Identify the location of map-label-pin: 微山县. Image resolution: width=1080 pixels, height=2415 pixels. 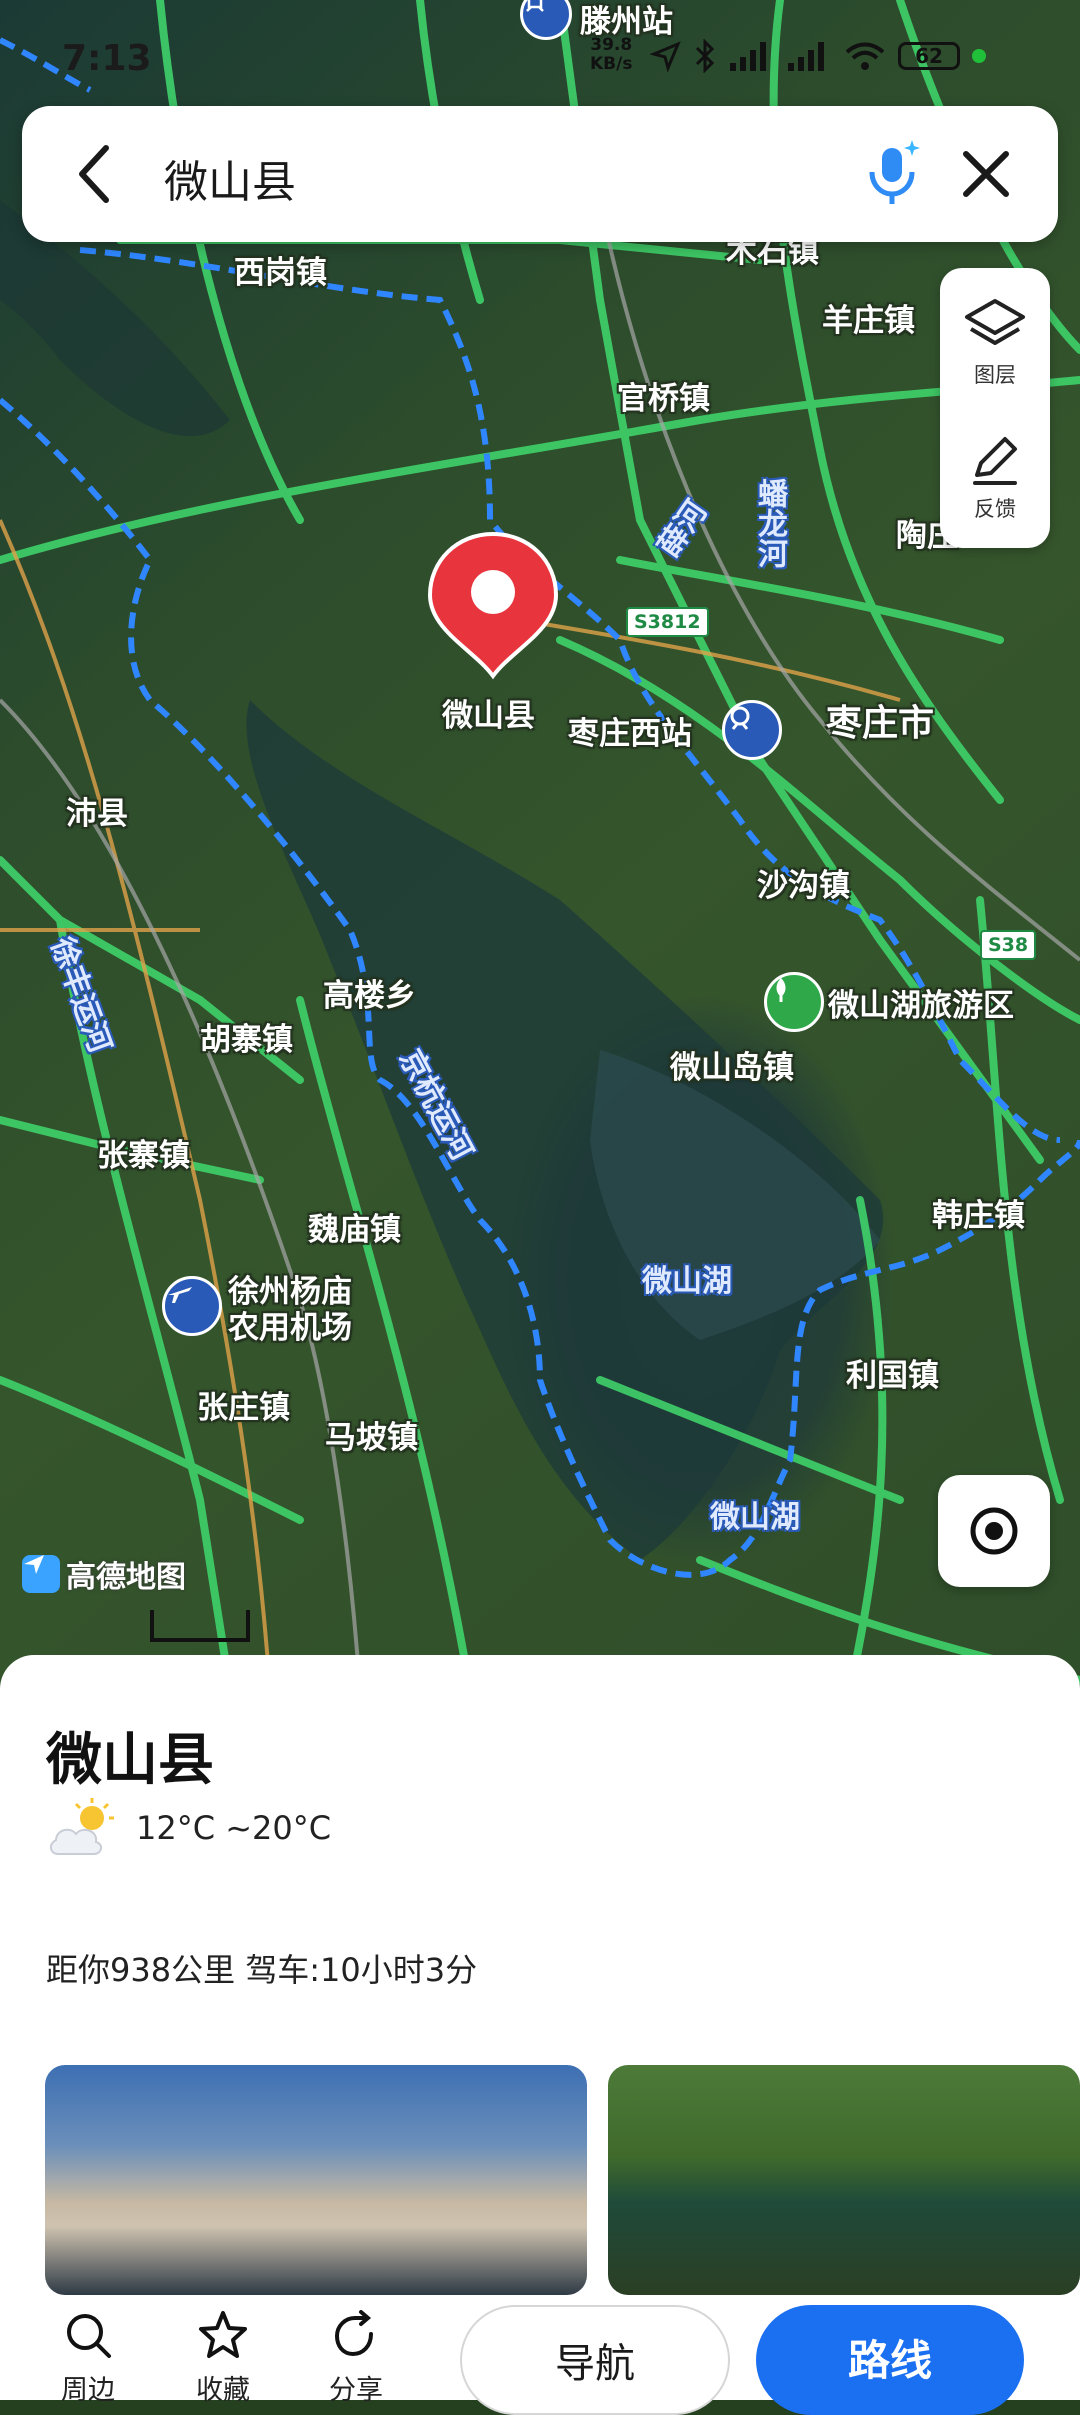
(488, 712).